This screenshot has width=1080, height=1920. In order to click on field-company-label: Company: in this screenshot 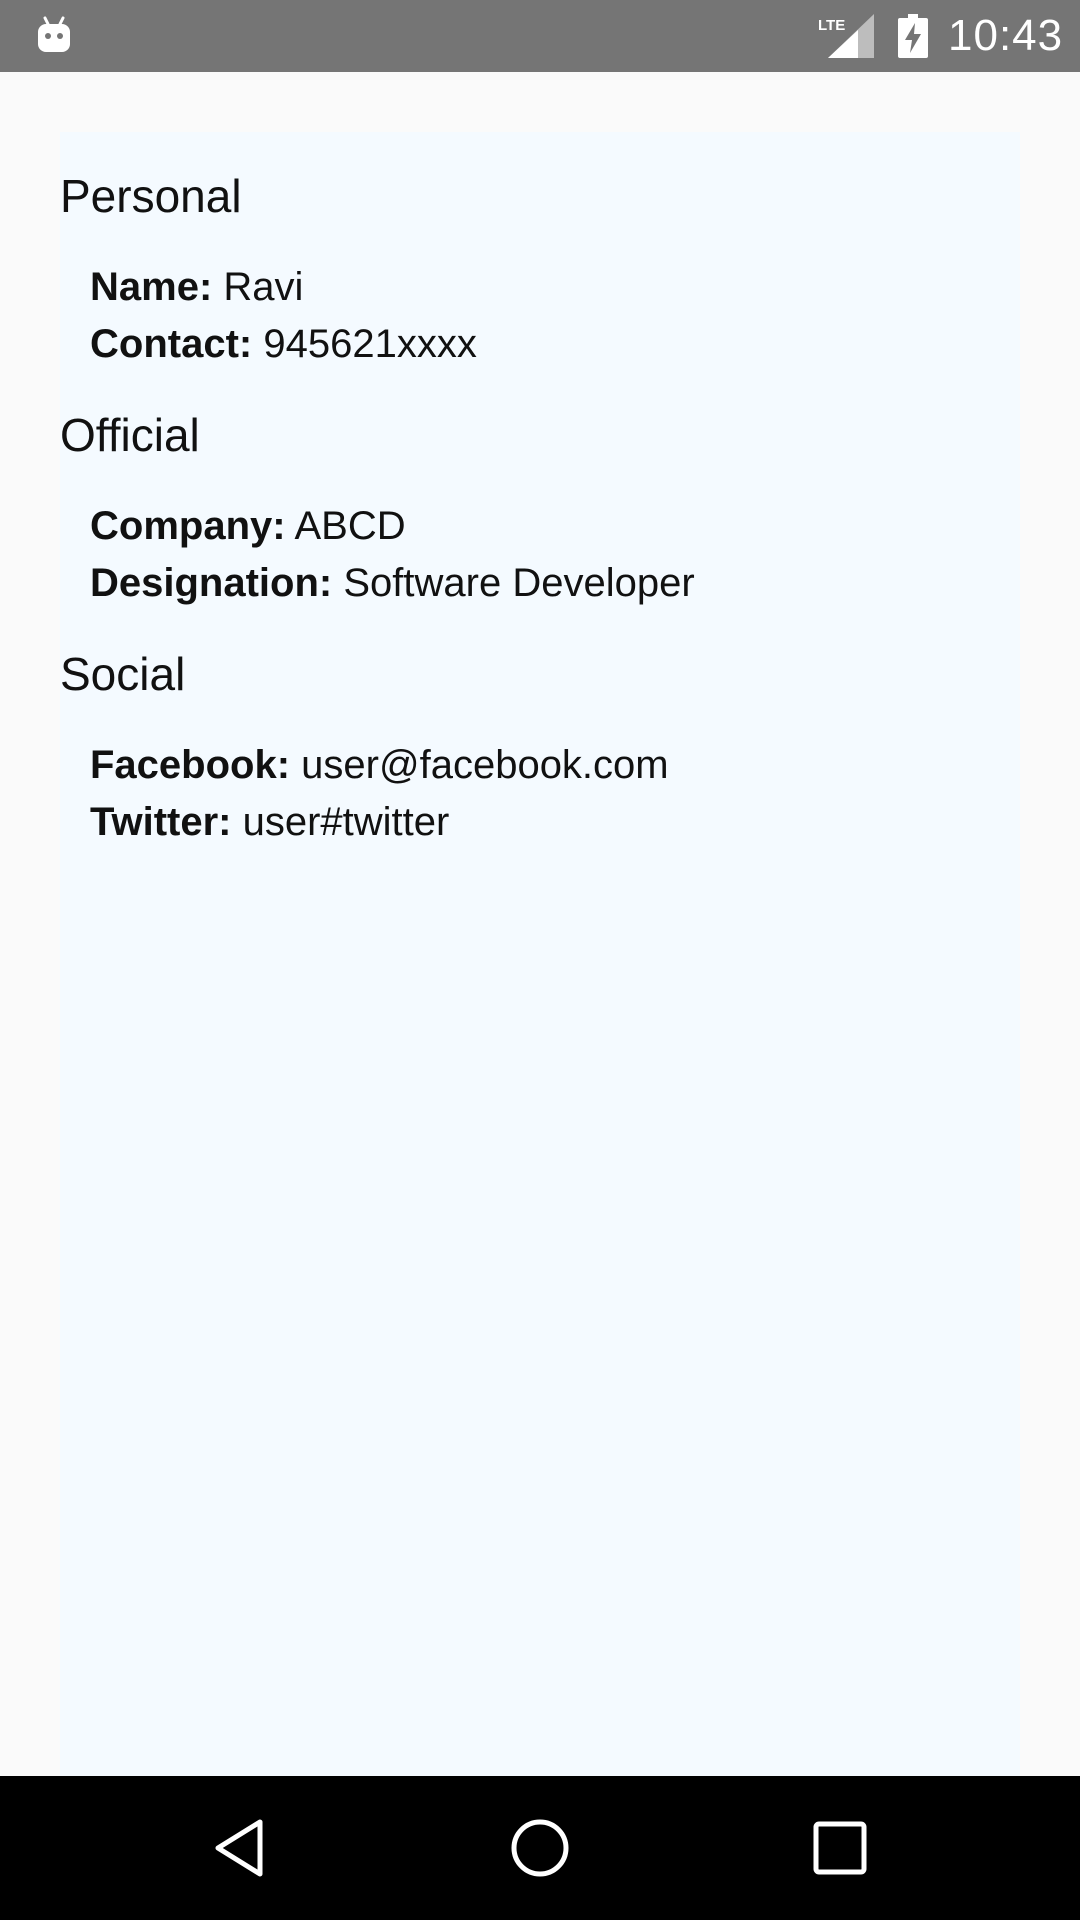, I will do `click(188, 526)`.